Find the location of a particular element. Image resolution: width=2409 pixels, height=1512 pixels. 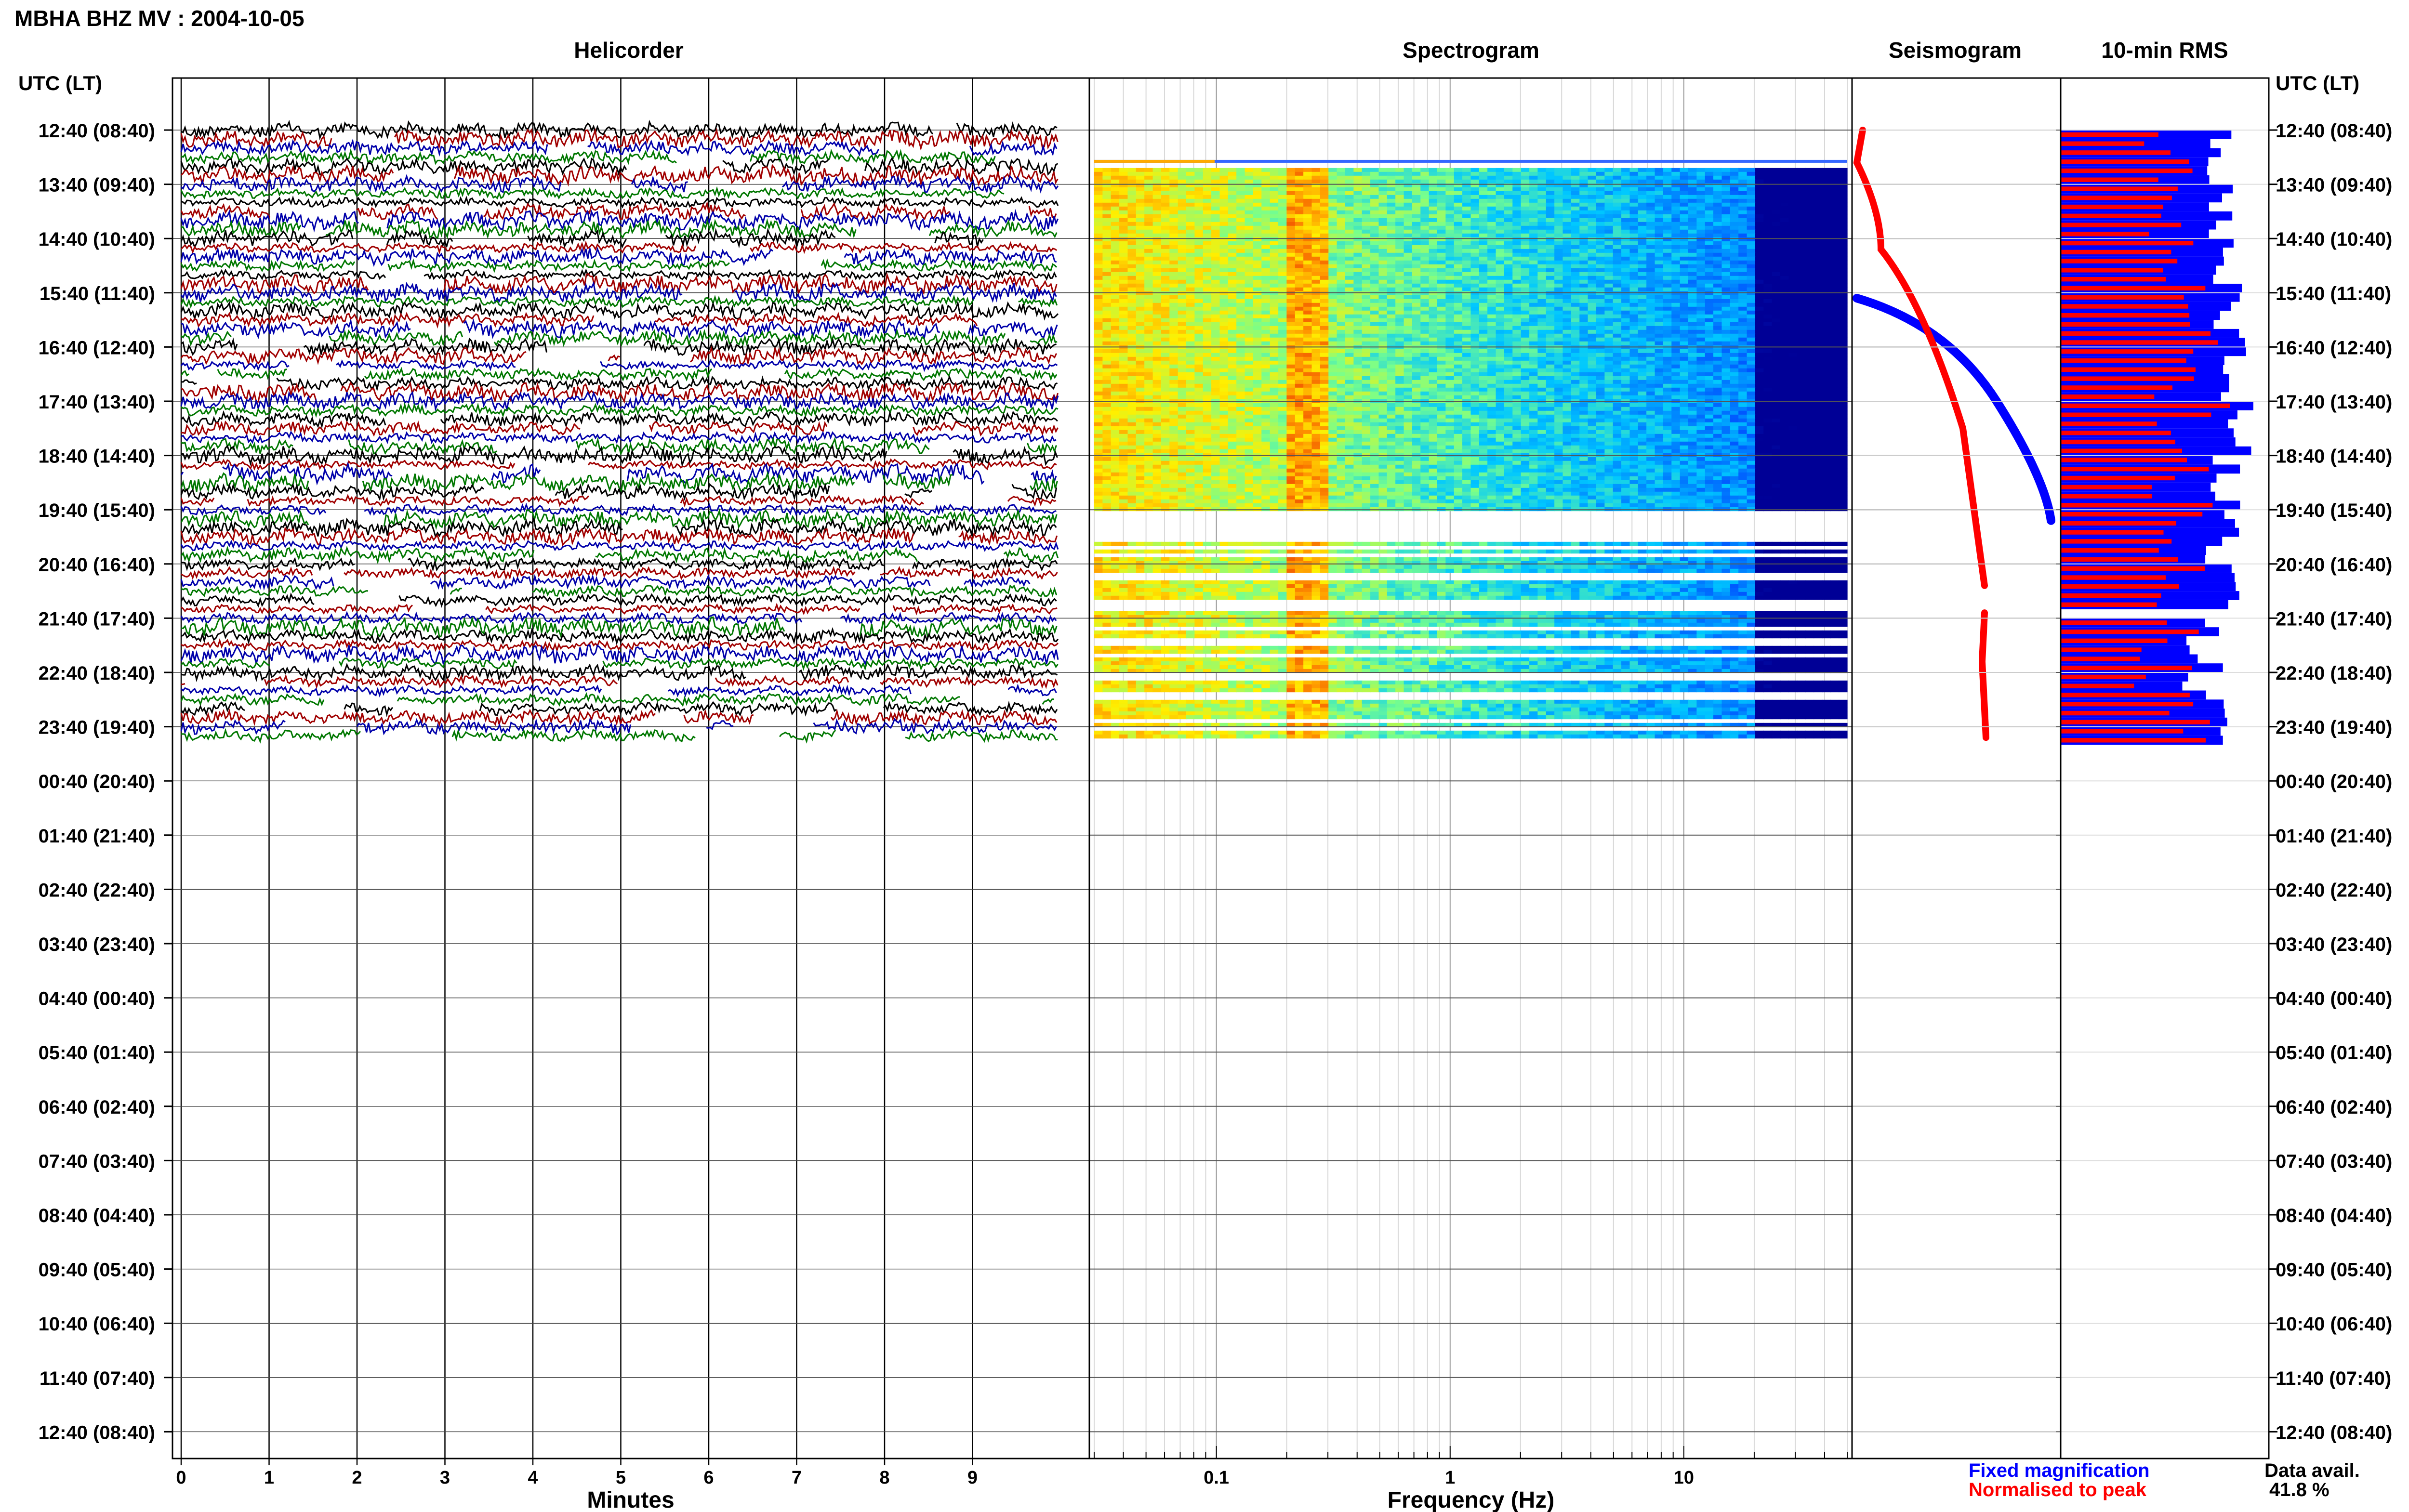

spectrogram-x-tick-label: 0.1 is located at coordinates (1216, 1478).